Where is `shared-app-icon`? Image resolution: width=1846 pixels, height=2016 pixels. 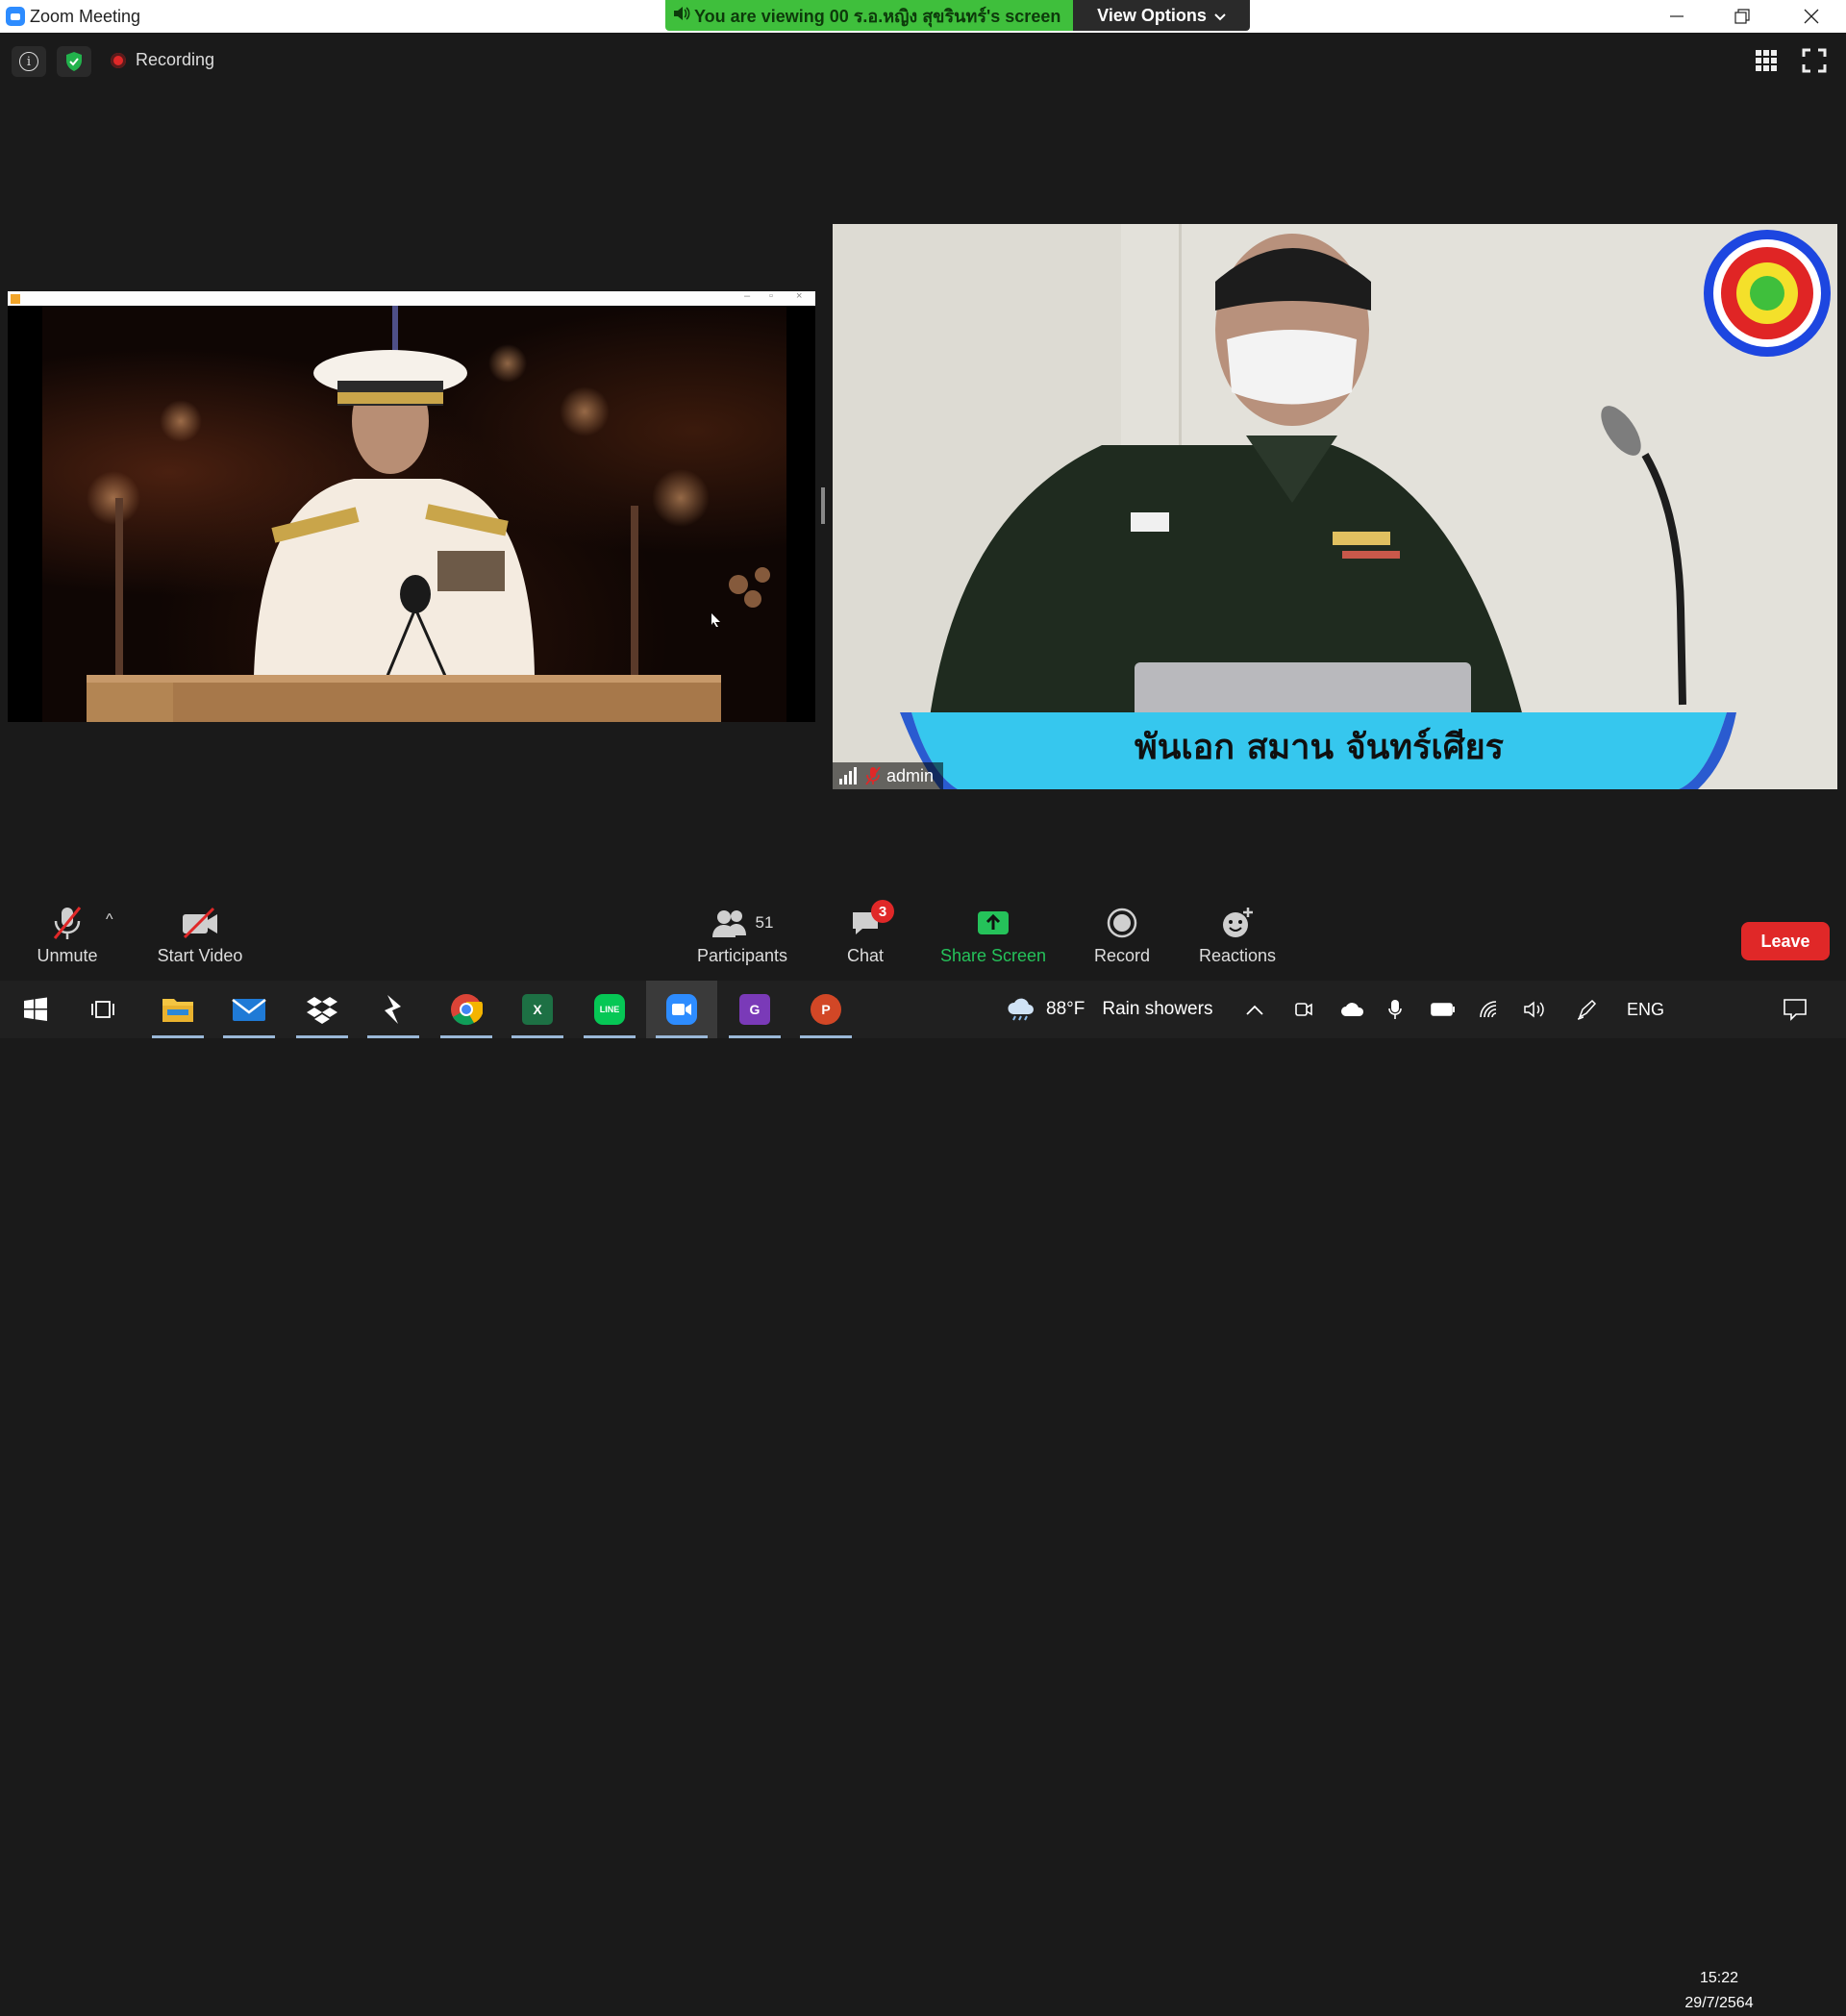 shared-app-icon is located at coordinates (15, 299).